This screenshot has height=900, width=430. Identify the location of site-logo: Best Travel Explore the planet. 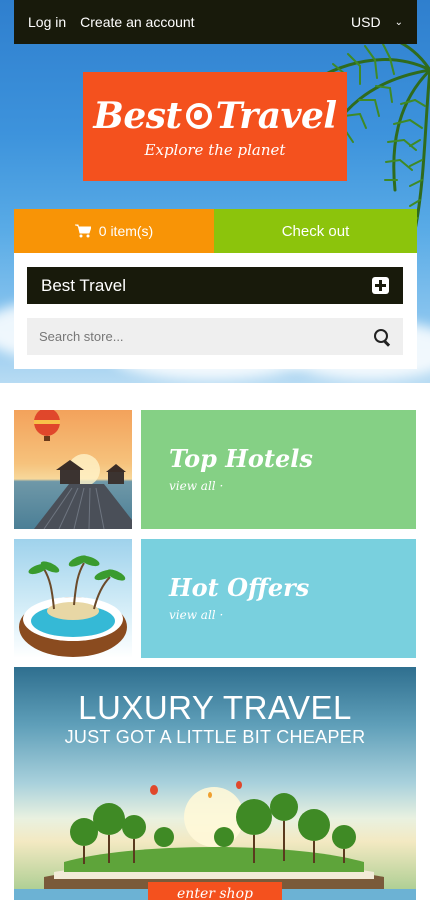
(215, 126).